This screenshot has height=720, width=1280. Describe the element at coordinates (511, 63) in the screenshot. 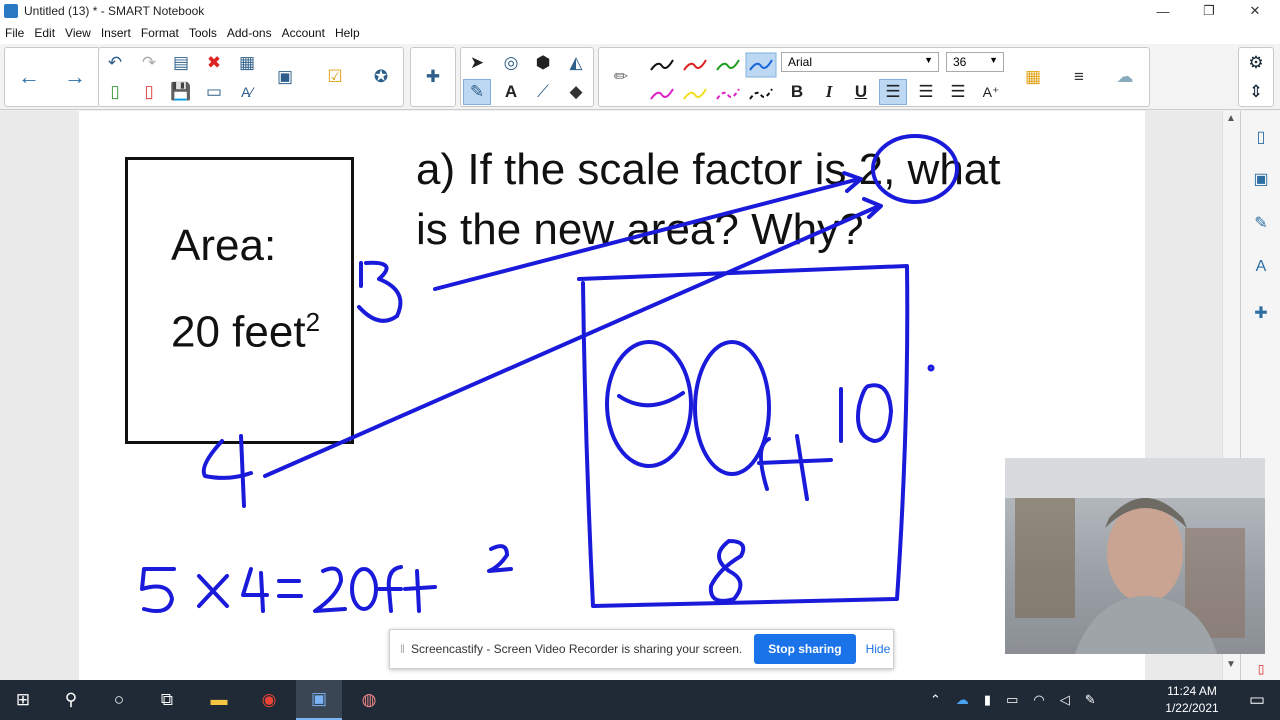

I see `shapes-icon: ◎` at that location.